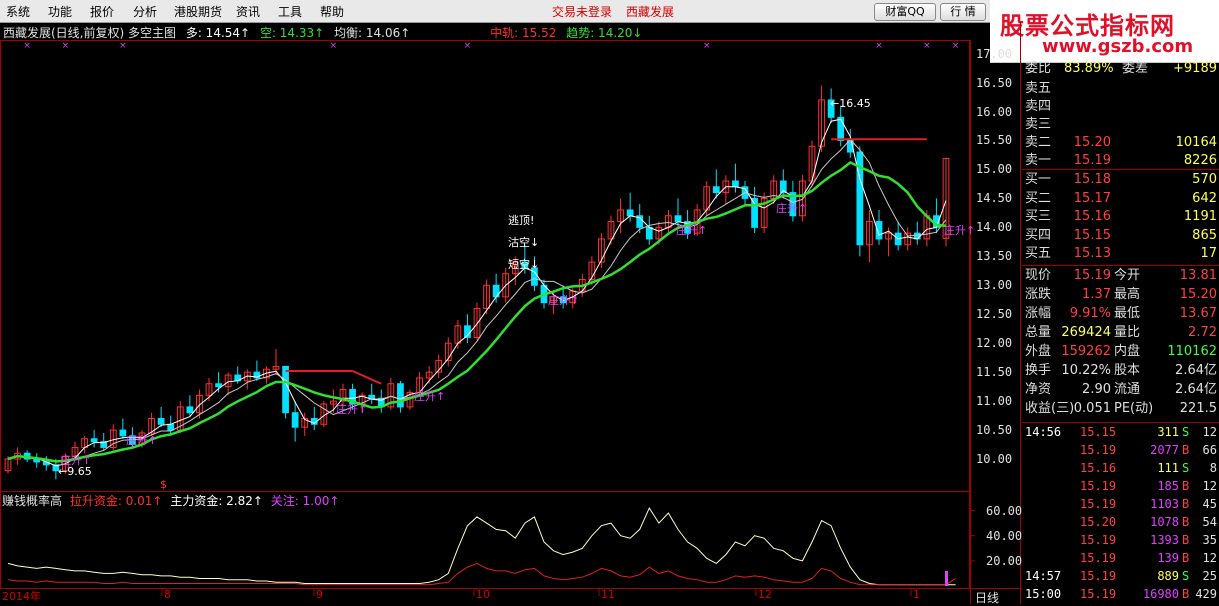  I want to click on ask-price: 15.20, so click(1092, 142).